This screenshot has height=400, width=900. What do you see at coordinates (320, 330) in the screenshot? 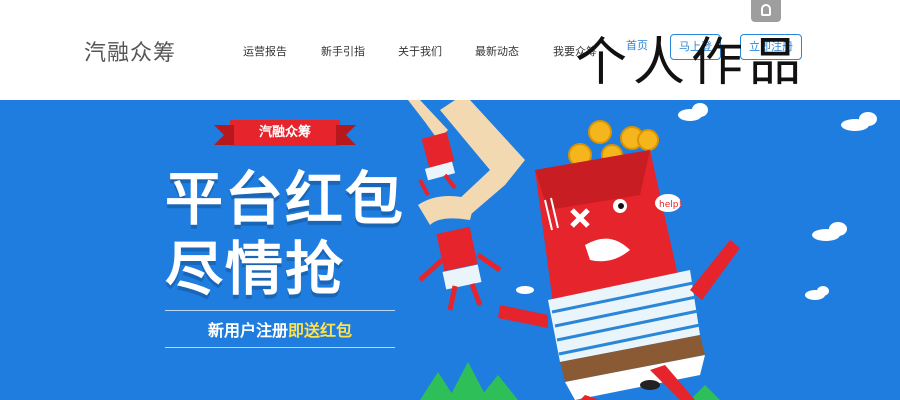
I see `promo-subtitle-yellow: 即送红包` at bounding box center [320, 330].